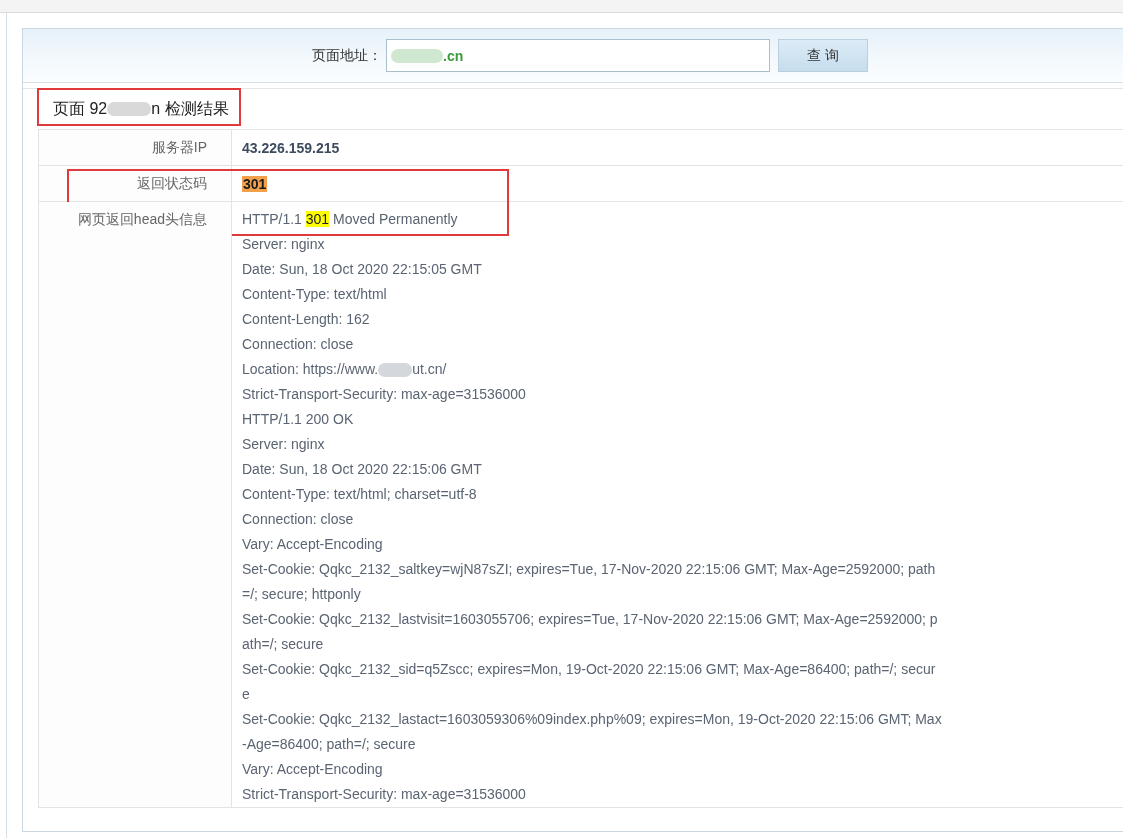  I want to click on address-label: 页面地址：, so click(347, 55).